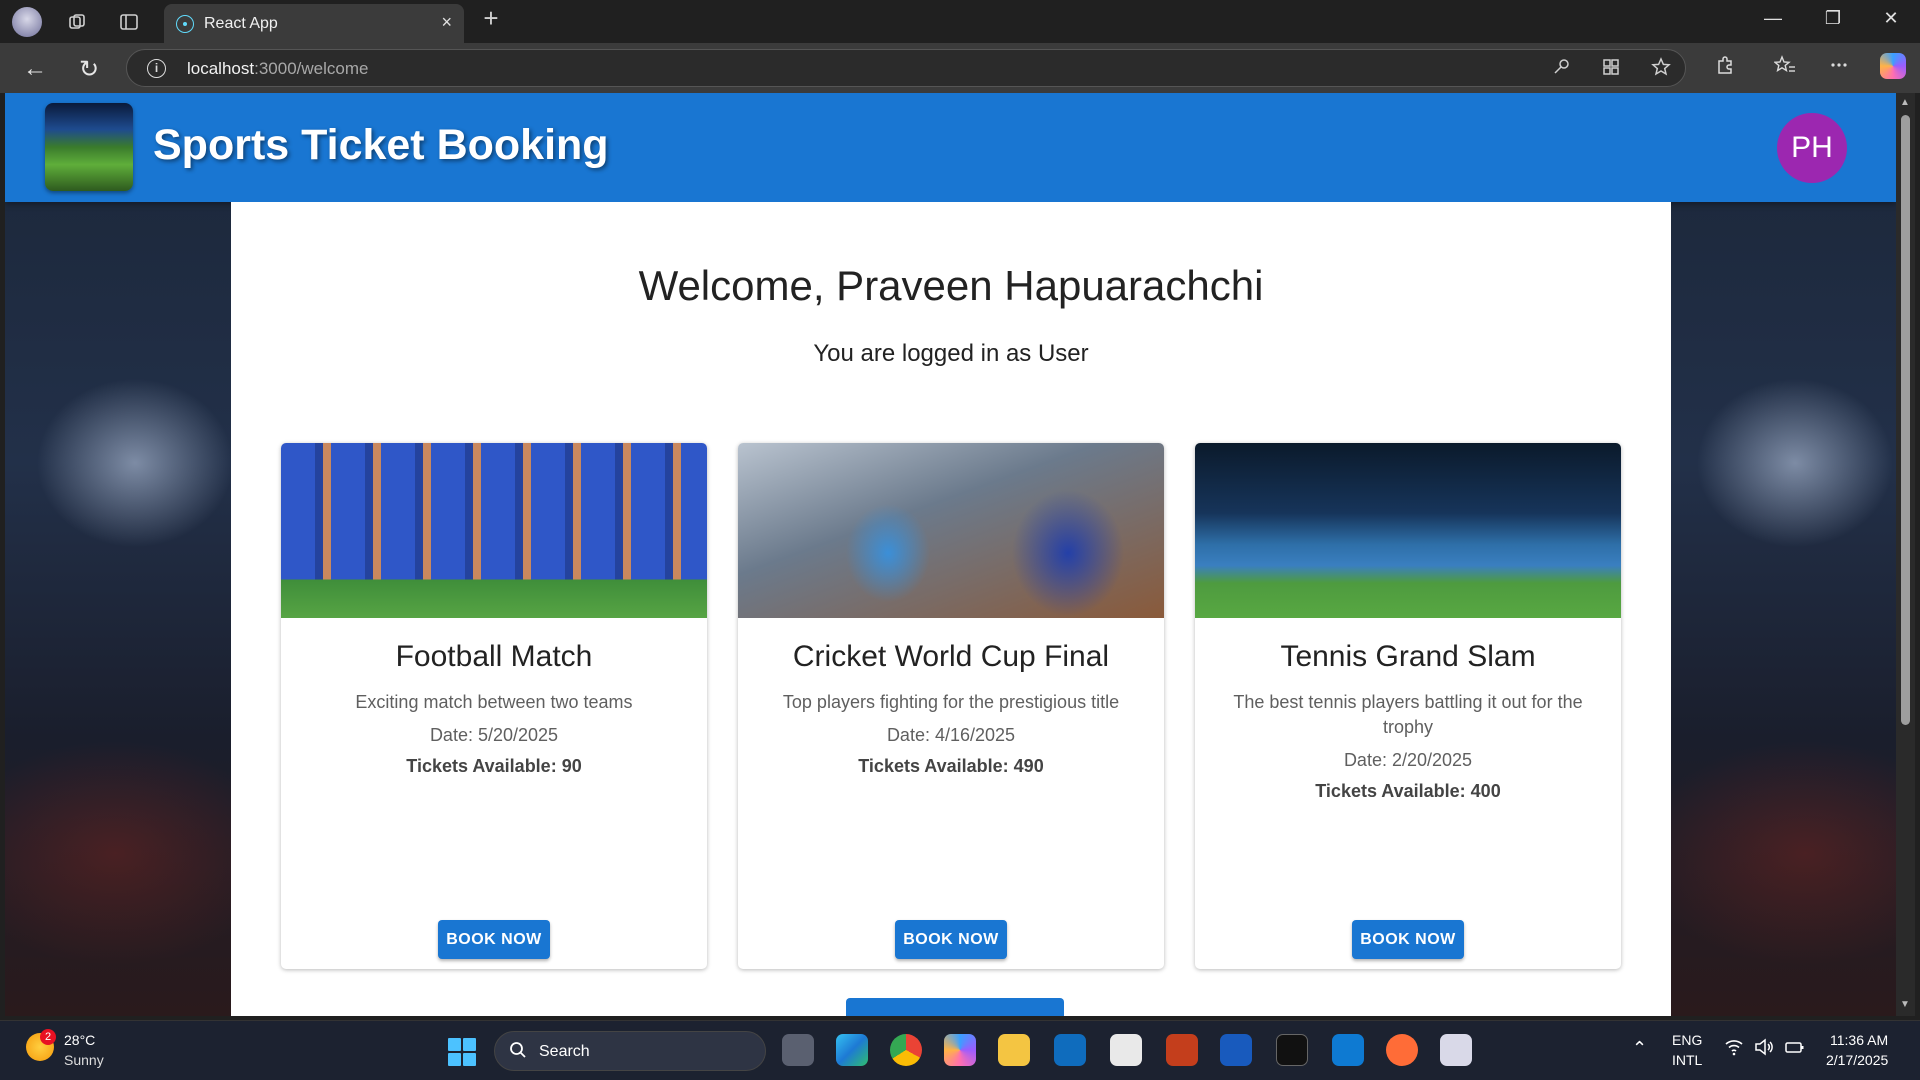  Describe the element at coordinates (1639, 1048) in the screenshot. I see `tray-chevron-icon: ⌃` at that location.